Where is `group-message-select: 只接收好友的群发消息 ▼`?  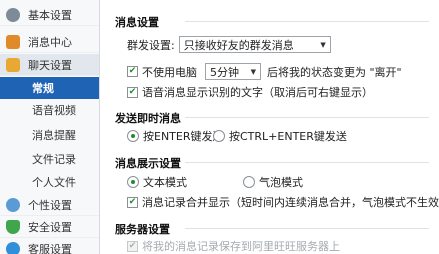
group-message-select: 只接收好友的群发消息 ▼ is located at coordinates (254, 44).